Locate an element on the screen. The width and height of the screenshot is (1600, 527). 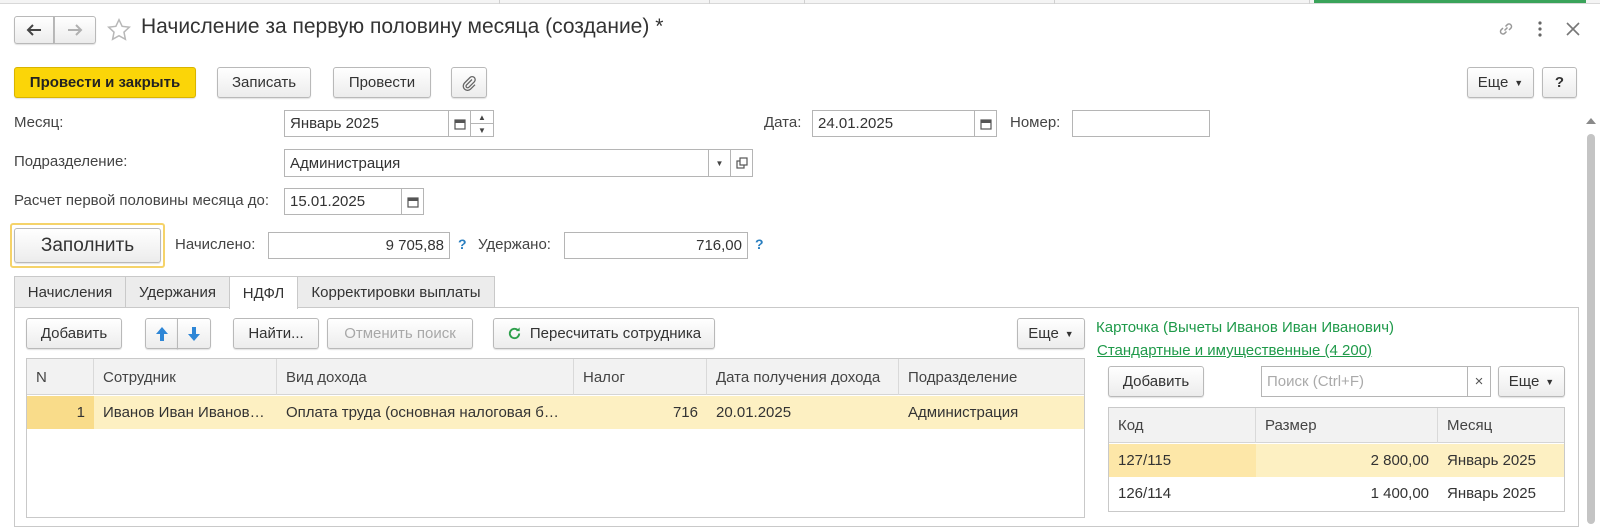
deductions-card-title: Карточка (Вычеты Иванов Иван Иванович) is located at coordinates (1245, 327).